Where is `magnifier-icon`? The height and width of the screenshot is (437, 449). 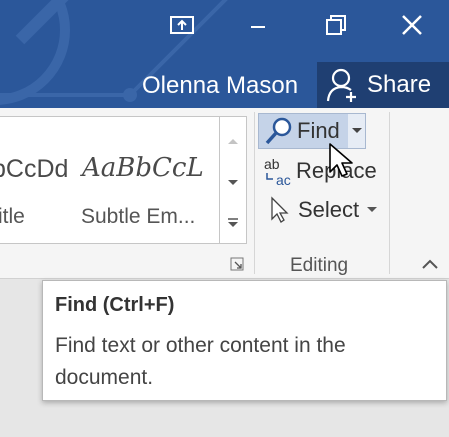 magnifier-icon is located at coordinates (278, 131).